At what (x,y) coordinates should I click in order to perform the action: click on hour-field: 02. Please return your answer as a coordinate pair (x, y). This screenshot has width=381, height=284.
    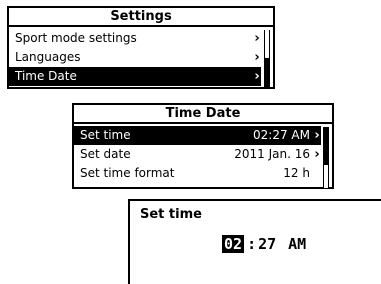
    Looking at the image, I should click on (233, 244).